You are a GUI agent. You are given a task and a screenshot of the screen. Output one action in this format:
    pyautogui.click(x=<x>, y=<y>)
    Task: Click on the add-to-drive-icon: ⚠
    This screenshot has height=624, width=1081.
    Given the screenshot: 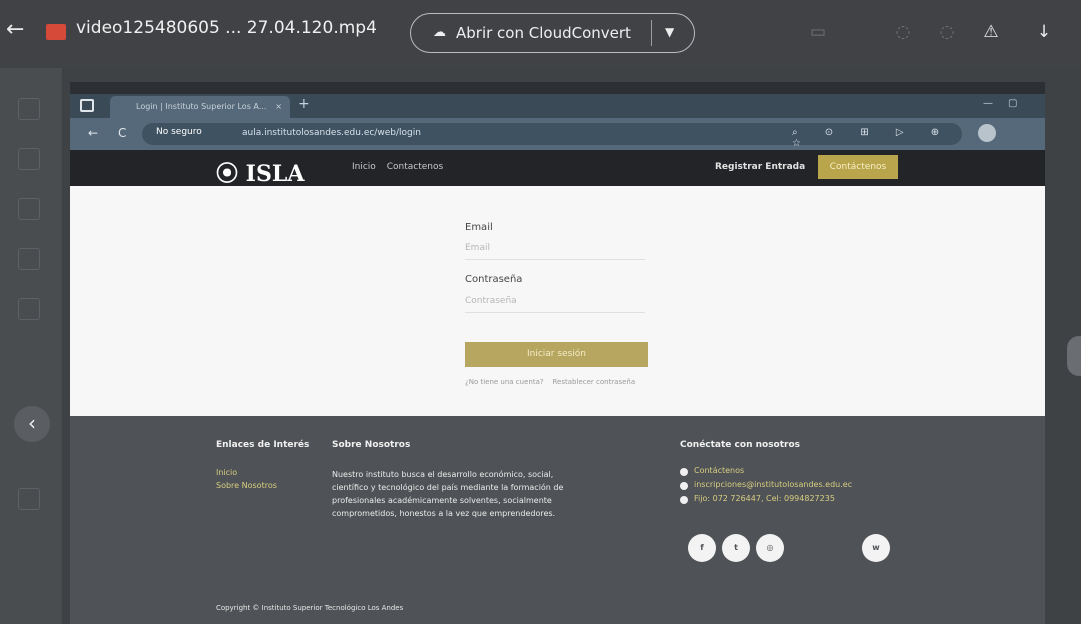 What is the action you would take?
    pyautogui.click(x=991, y=32)
    